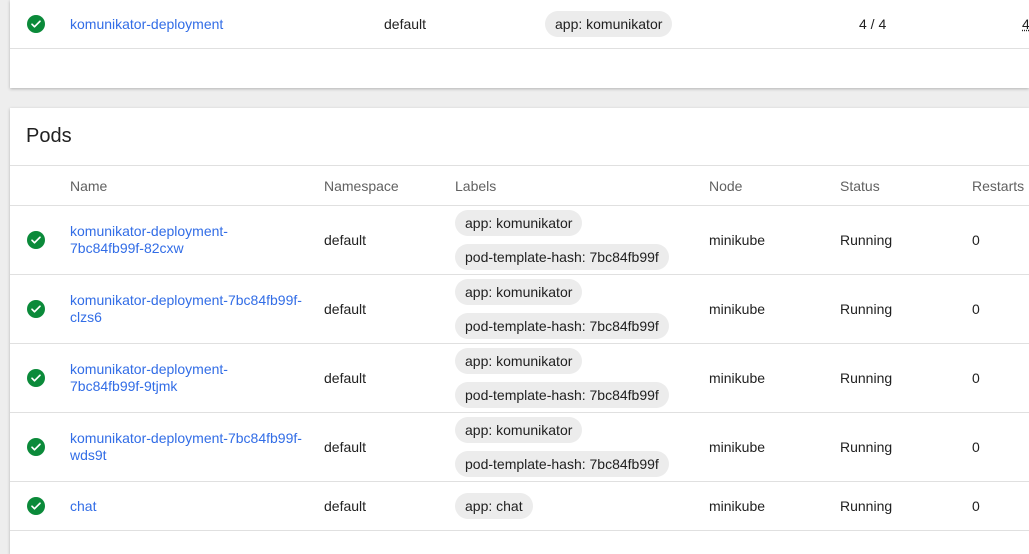  Describe the element at coordinates (149, 378) in the screenshot. I see `pod-name-link: komunikator-deployment- 7bc84fb99f-9tjmk` at that location.